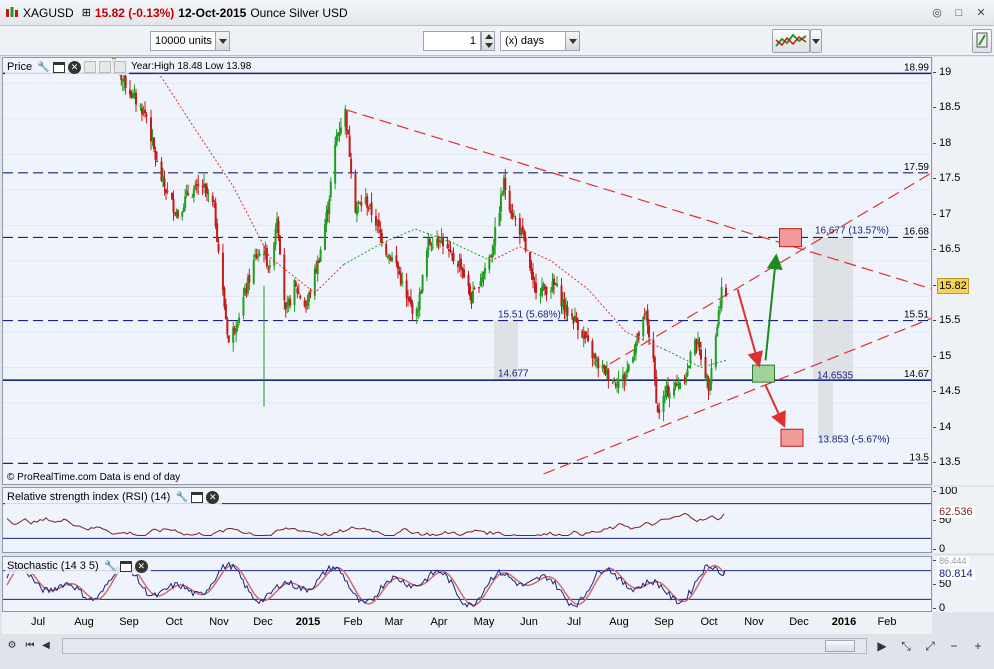 This screenshot has width=994, height=669. Describe the element at coordinates (930, 646) in the screenshot. I see `compress-icon: ⤢` at that location.